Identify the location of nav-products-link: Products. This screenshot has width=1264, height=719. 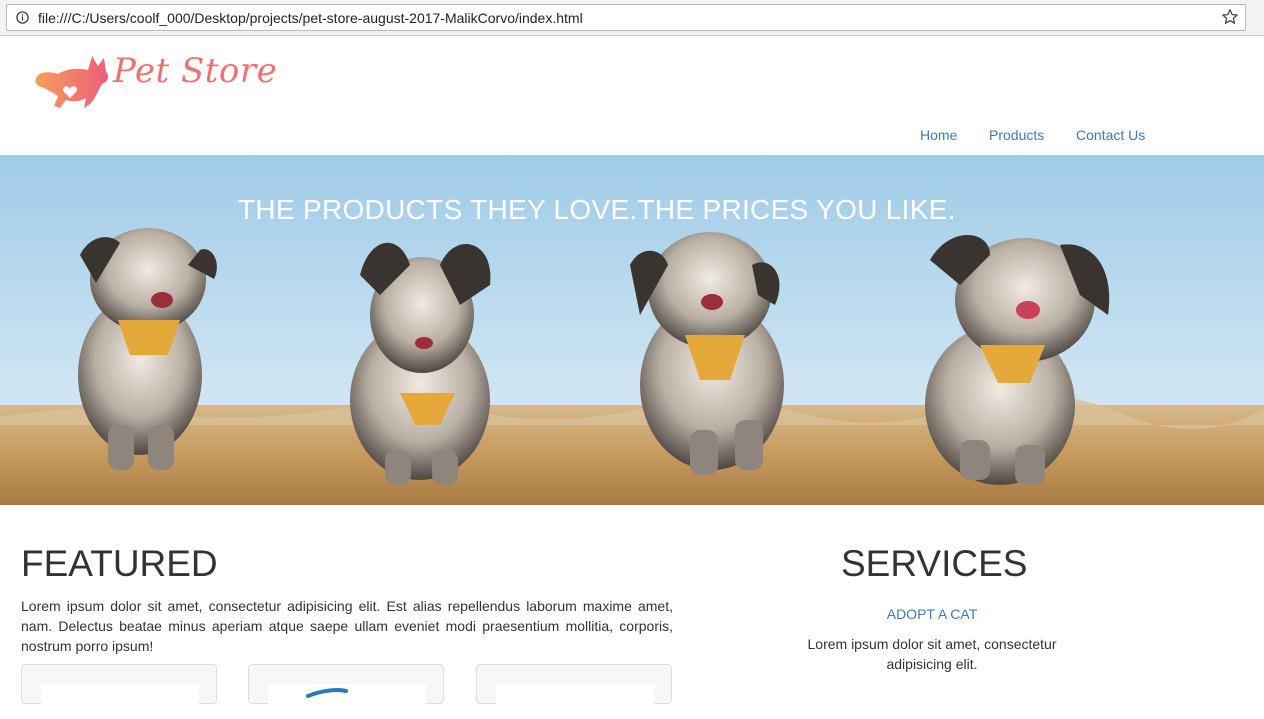
(1016, 135).